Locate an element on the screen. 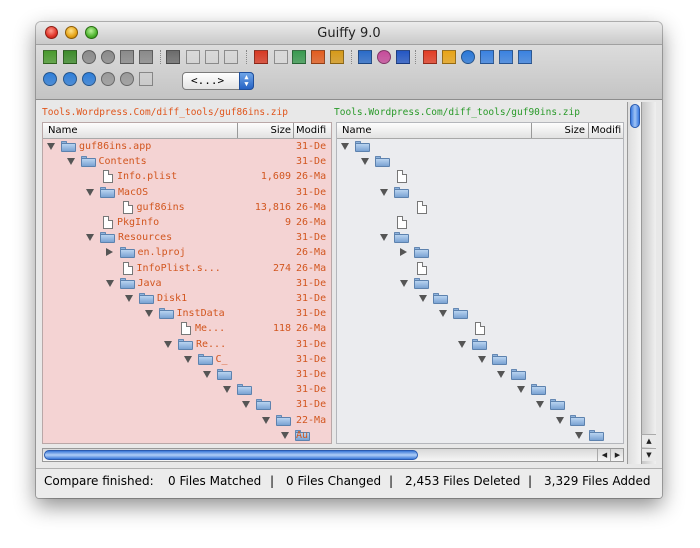  tree-row: InfoPlist.s... 274 26-Ma is located at coordinates (187, 268).